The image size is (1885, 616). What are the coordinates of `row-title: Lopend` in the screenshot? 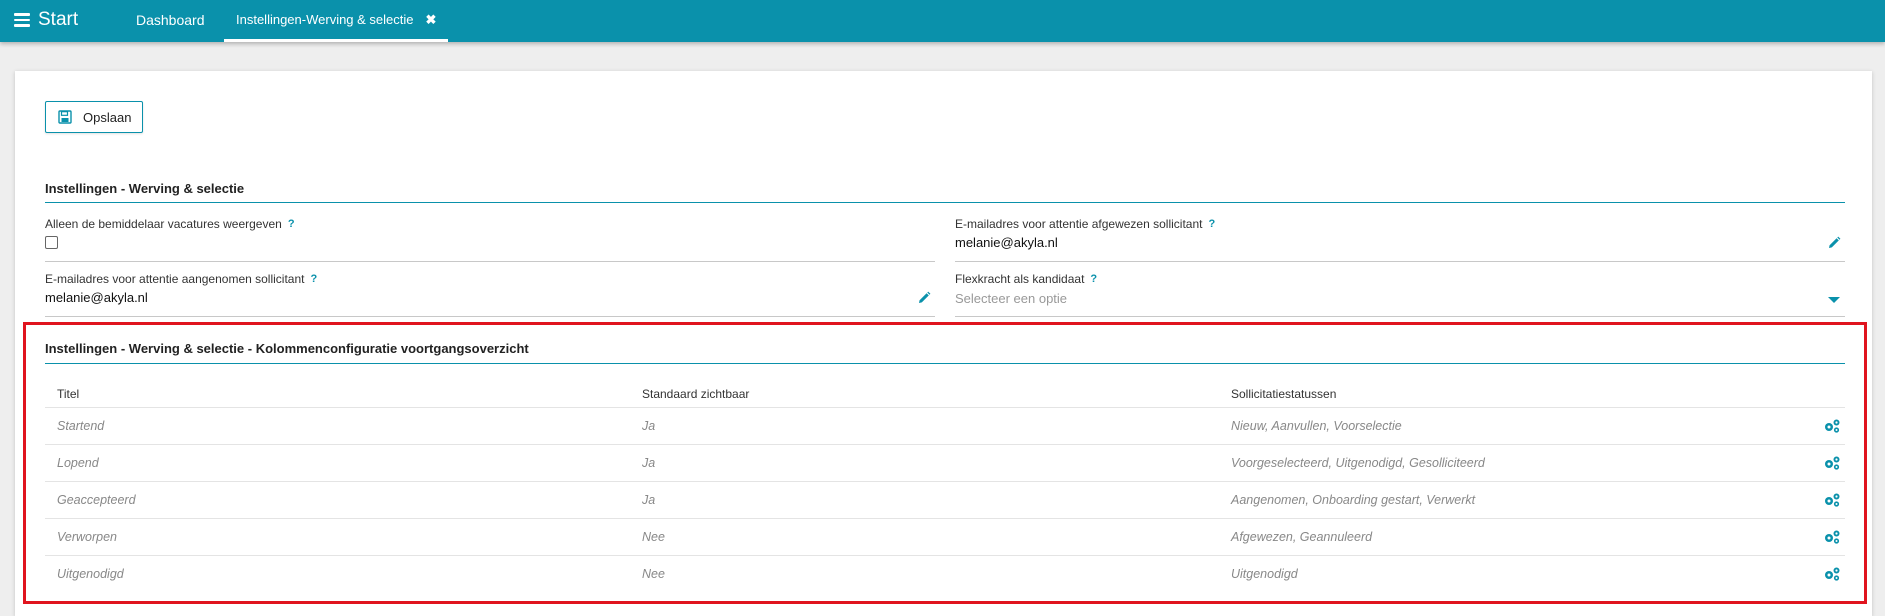 It's located at (78, 463).